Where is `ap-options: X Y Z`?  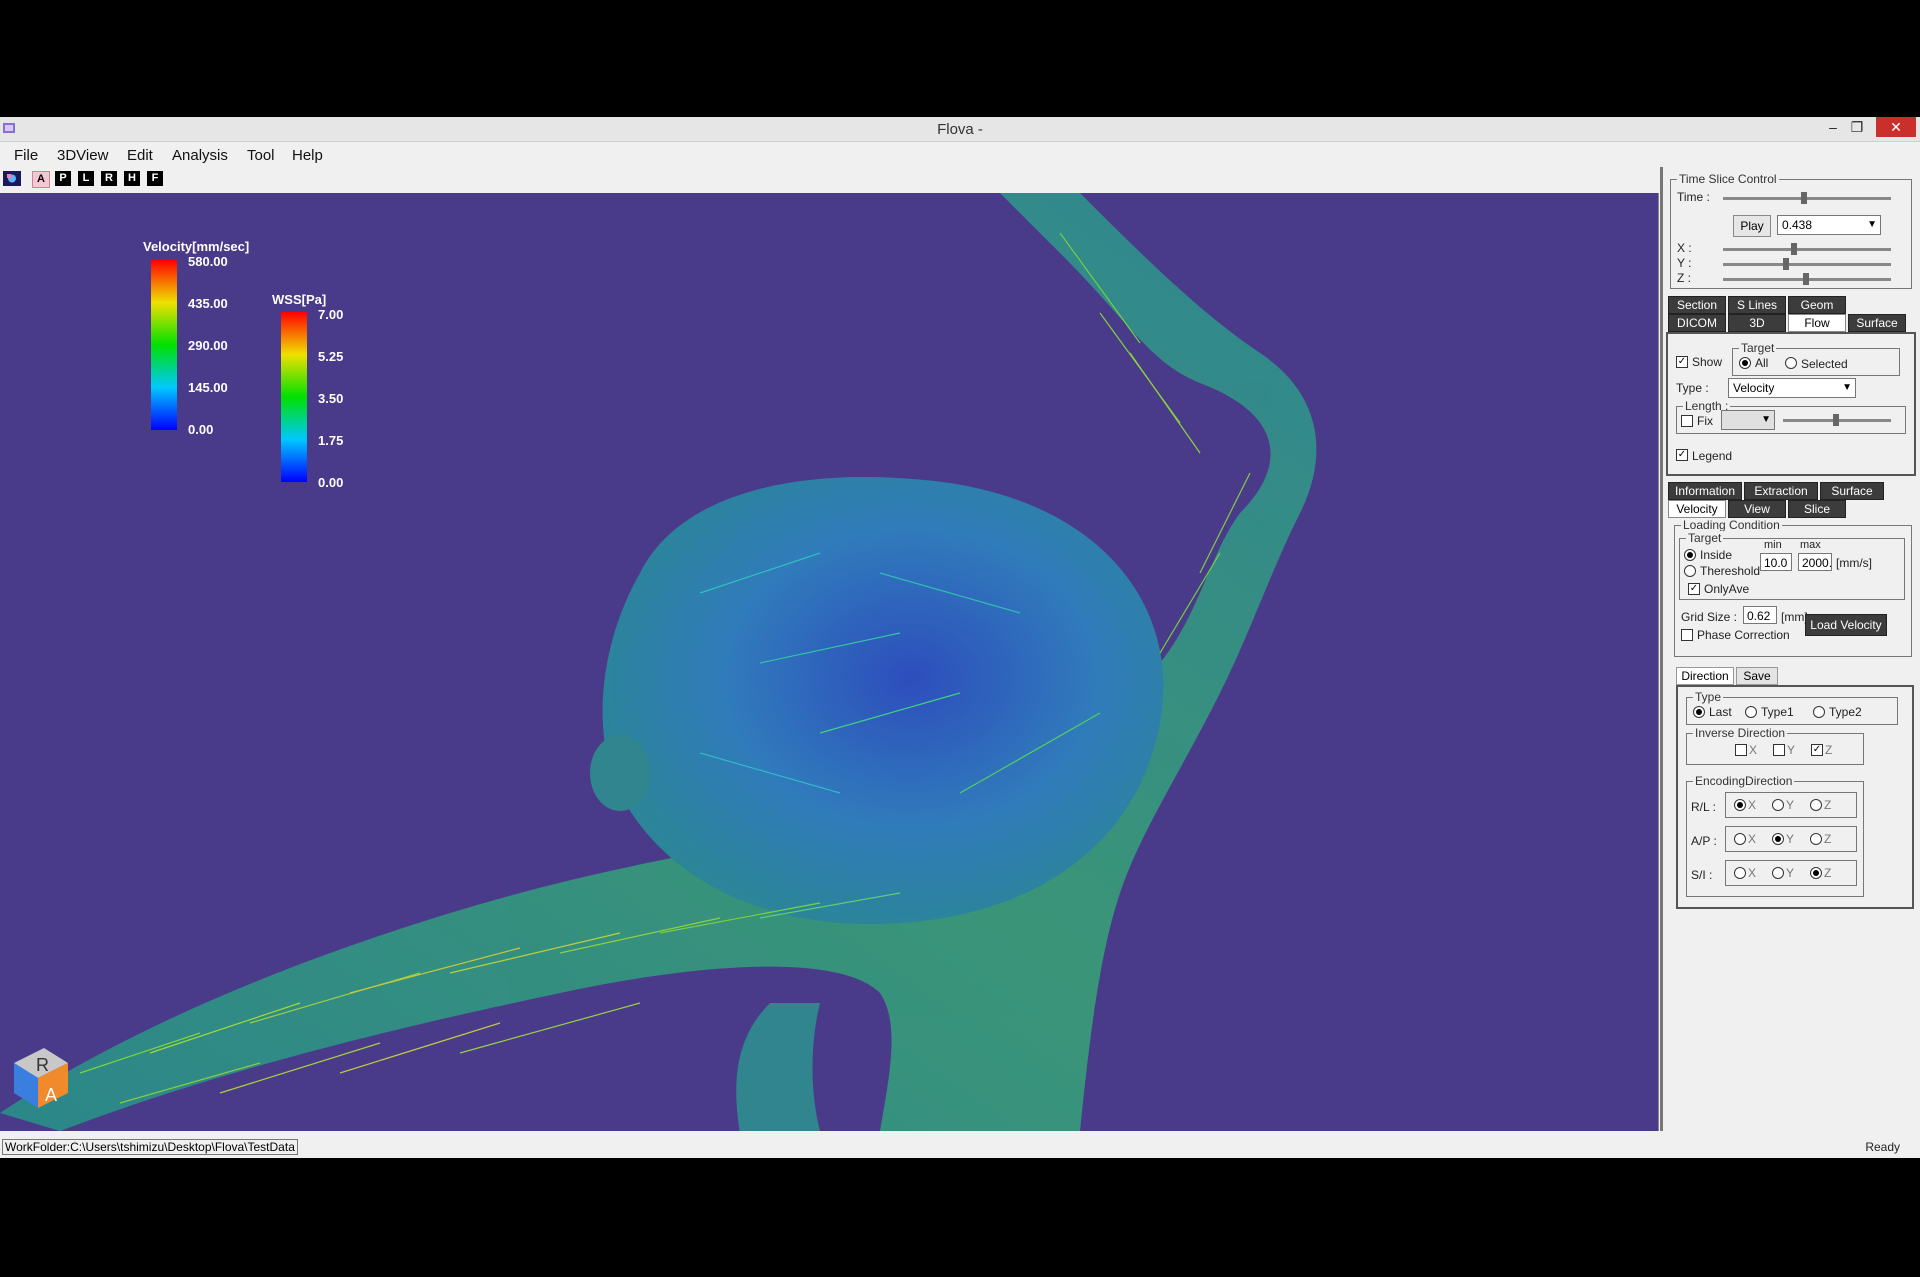 ap-options: X Y Z is located at coordinates (1791, 839).